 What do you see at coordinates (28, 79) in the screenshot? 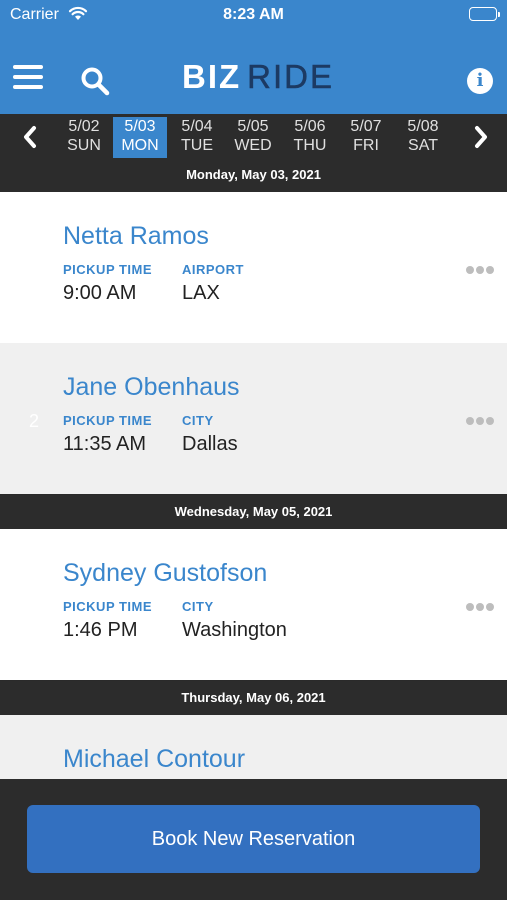
I see `hamburger-menu-icon` at bounding box center [28, 79].